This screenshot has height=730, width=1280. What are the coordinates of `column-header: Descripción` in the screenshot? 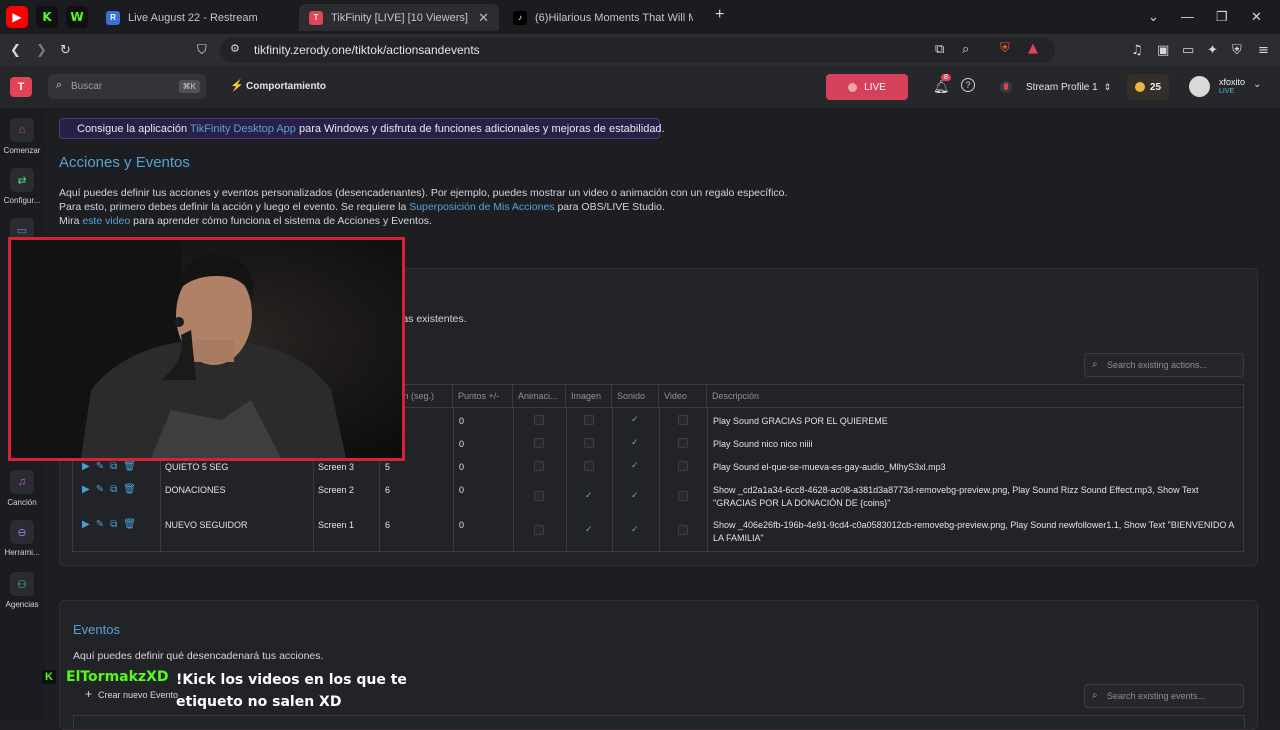 It's located at (736, 396).